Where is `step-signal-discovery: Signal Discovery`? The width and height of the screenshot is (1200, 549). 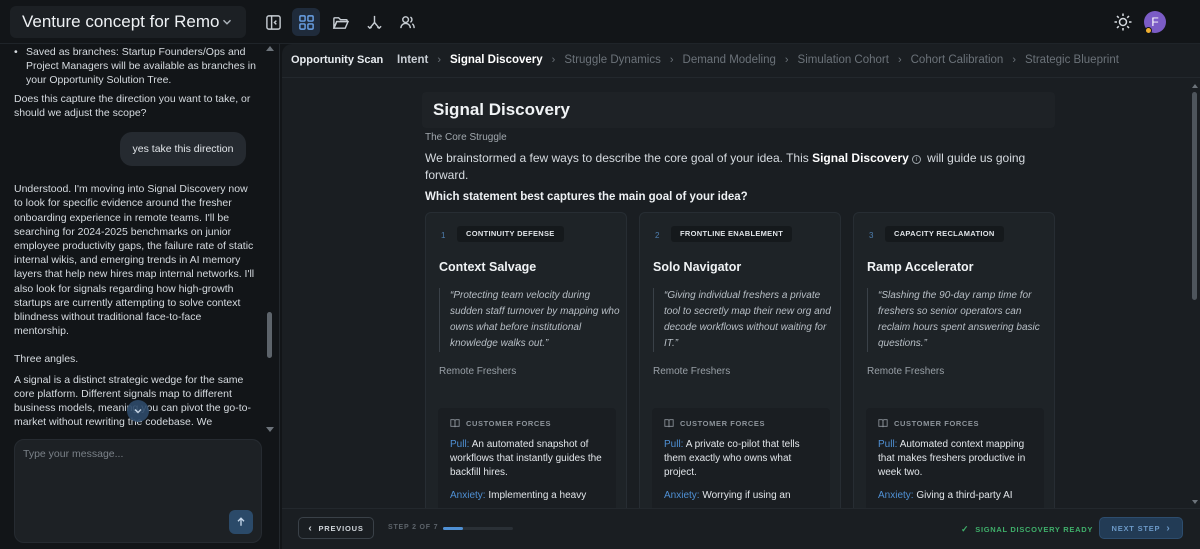 step-signal-discovery: Signal Discovery is located at coordinates (496, 60).